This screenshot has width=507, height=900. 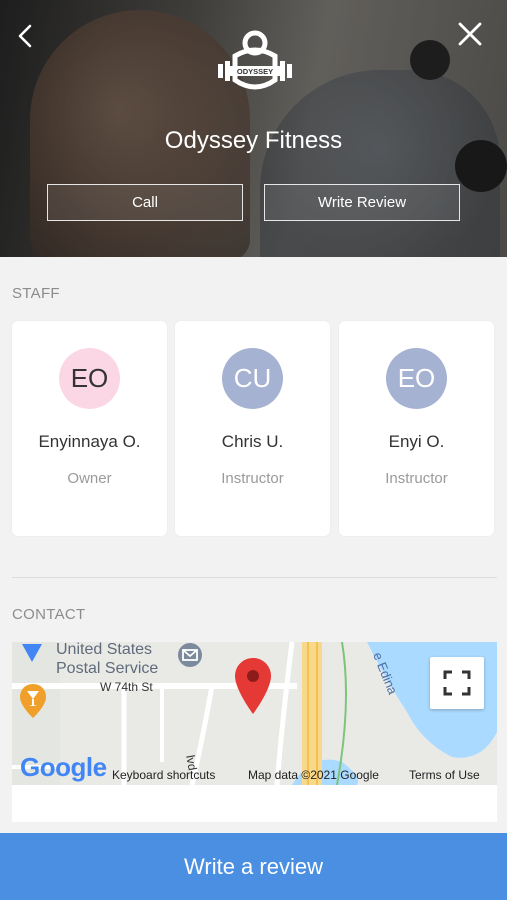 I want to click on google-logo: Google, so click(x=63, y=767).